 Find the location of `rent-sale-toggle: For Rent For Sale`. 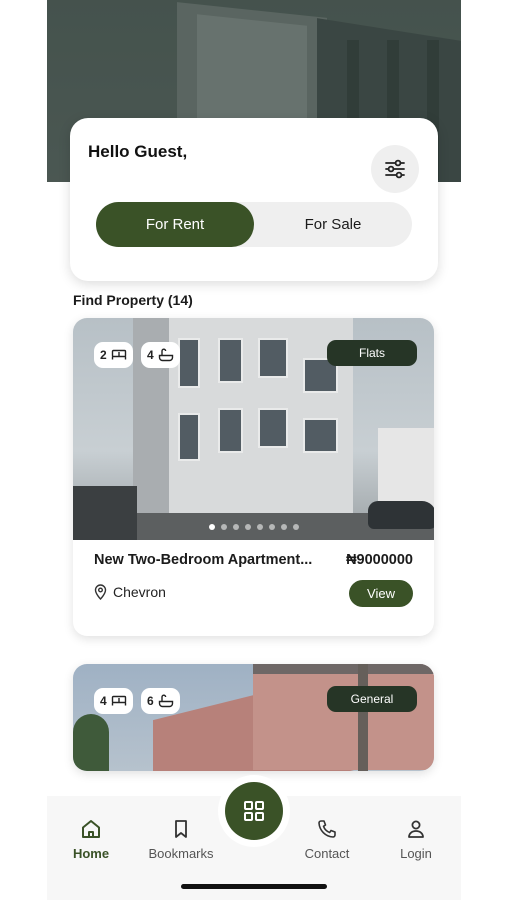

rent-sale-toggle: For Rent For Sale is located at coordinates (254, 224).